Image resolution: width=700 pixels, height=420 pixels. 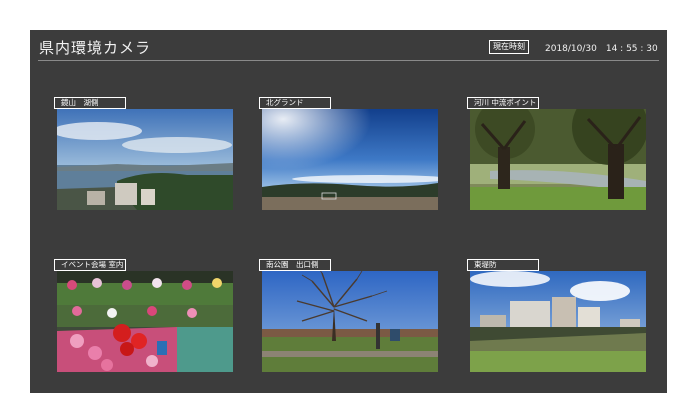 I want to click on camera-tile-3: 河川 中流ポイント, so click(x=556, y=152).